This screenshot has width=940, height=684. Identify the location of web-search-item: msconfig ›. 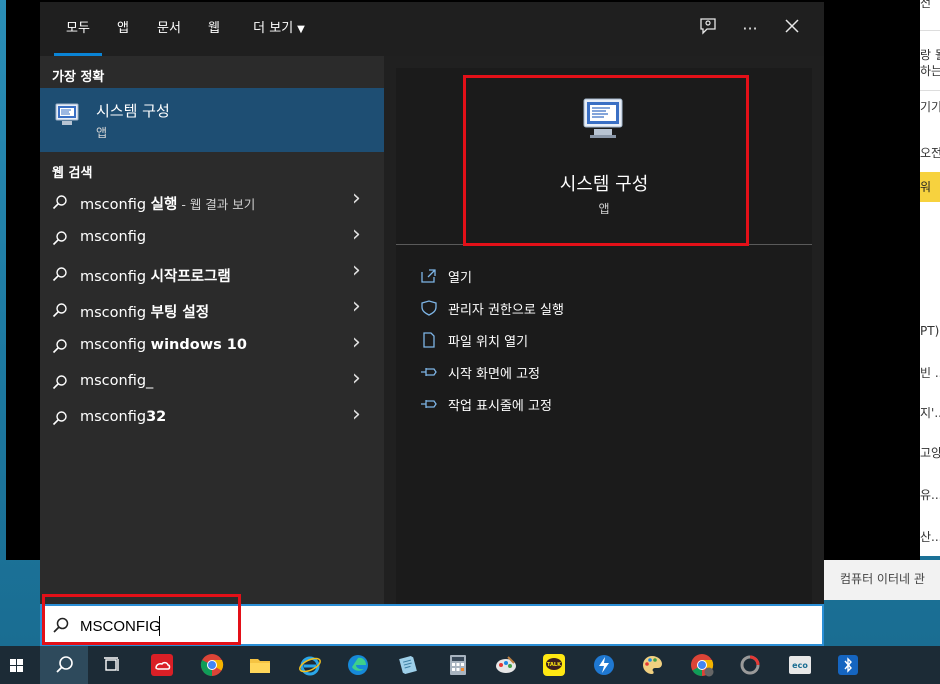
(212, 238).